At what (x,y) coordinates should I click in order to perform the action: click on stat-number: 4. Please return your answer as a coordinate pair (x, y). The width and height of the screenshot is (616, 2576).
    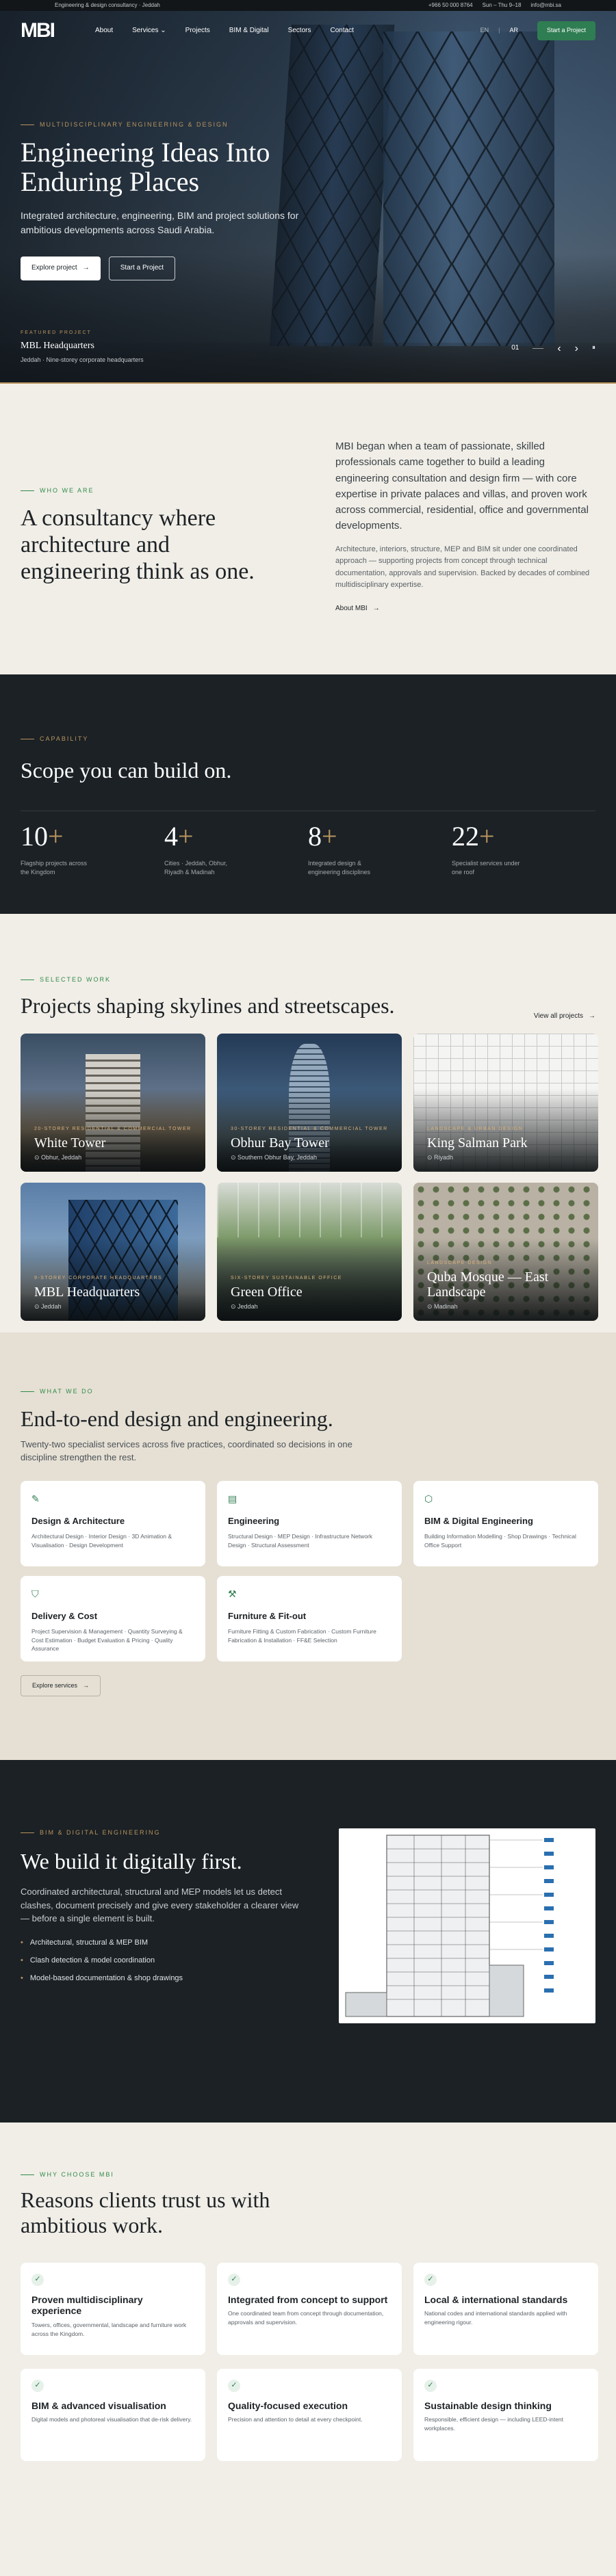
    Looking at the image, I should click on (171, 836).